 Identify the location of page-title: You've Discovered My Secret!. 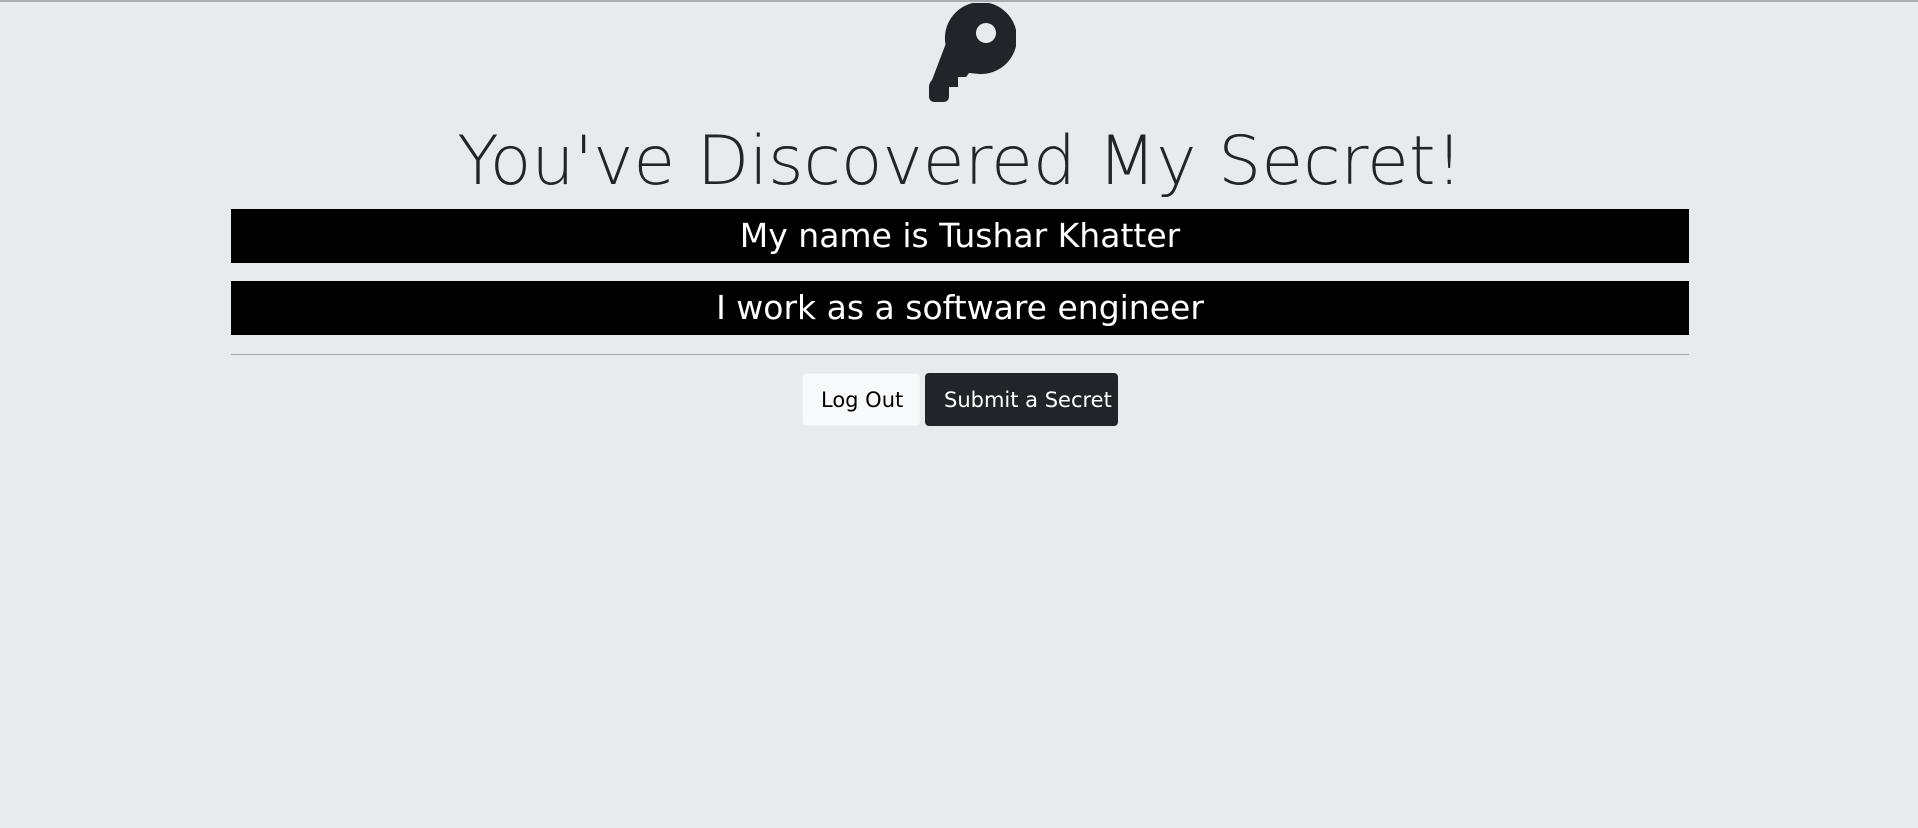
(960, 161).